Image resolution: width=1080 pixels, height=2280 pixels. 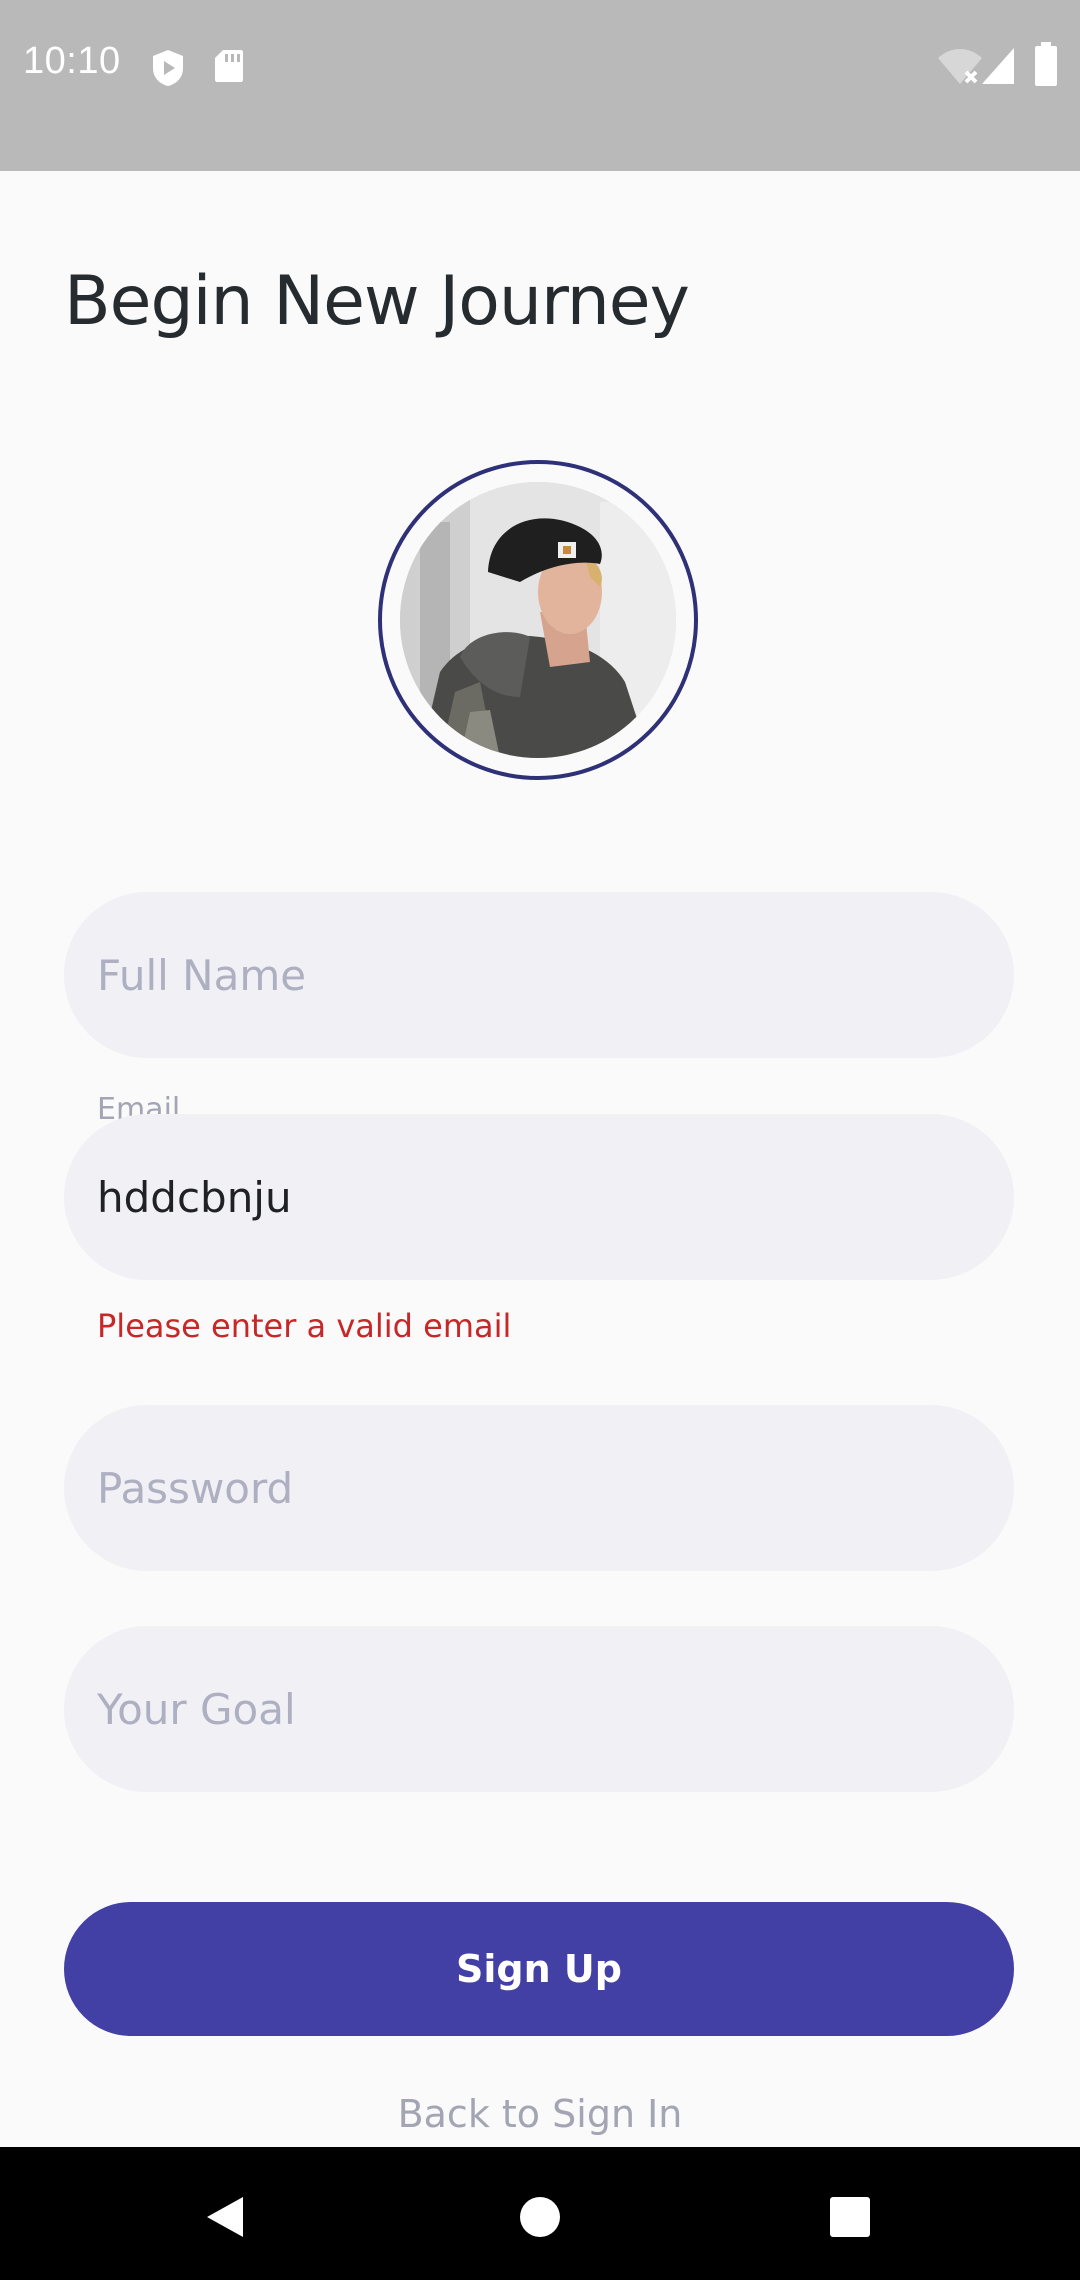 What do you see at coordinates (539, 1488) in the screenshot?
I see `password-field: Password` at bounding box center [539, 1488].